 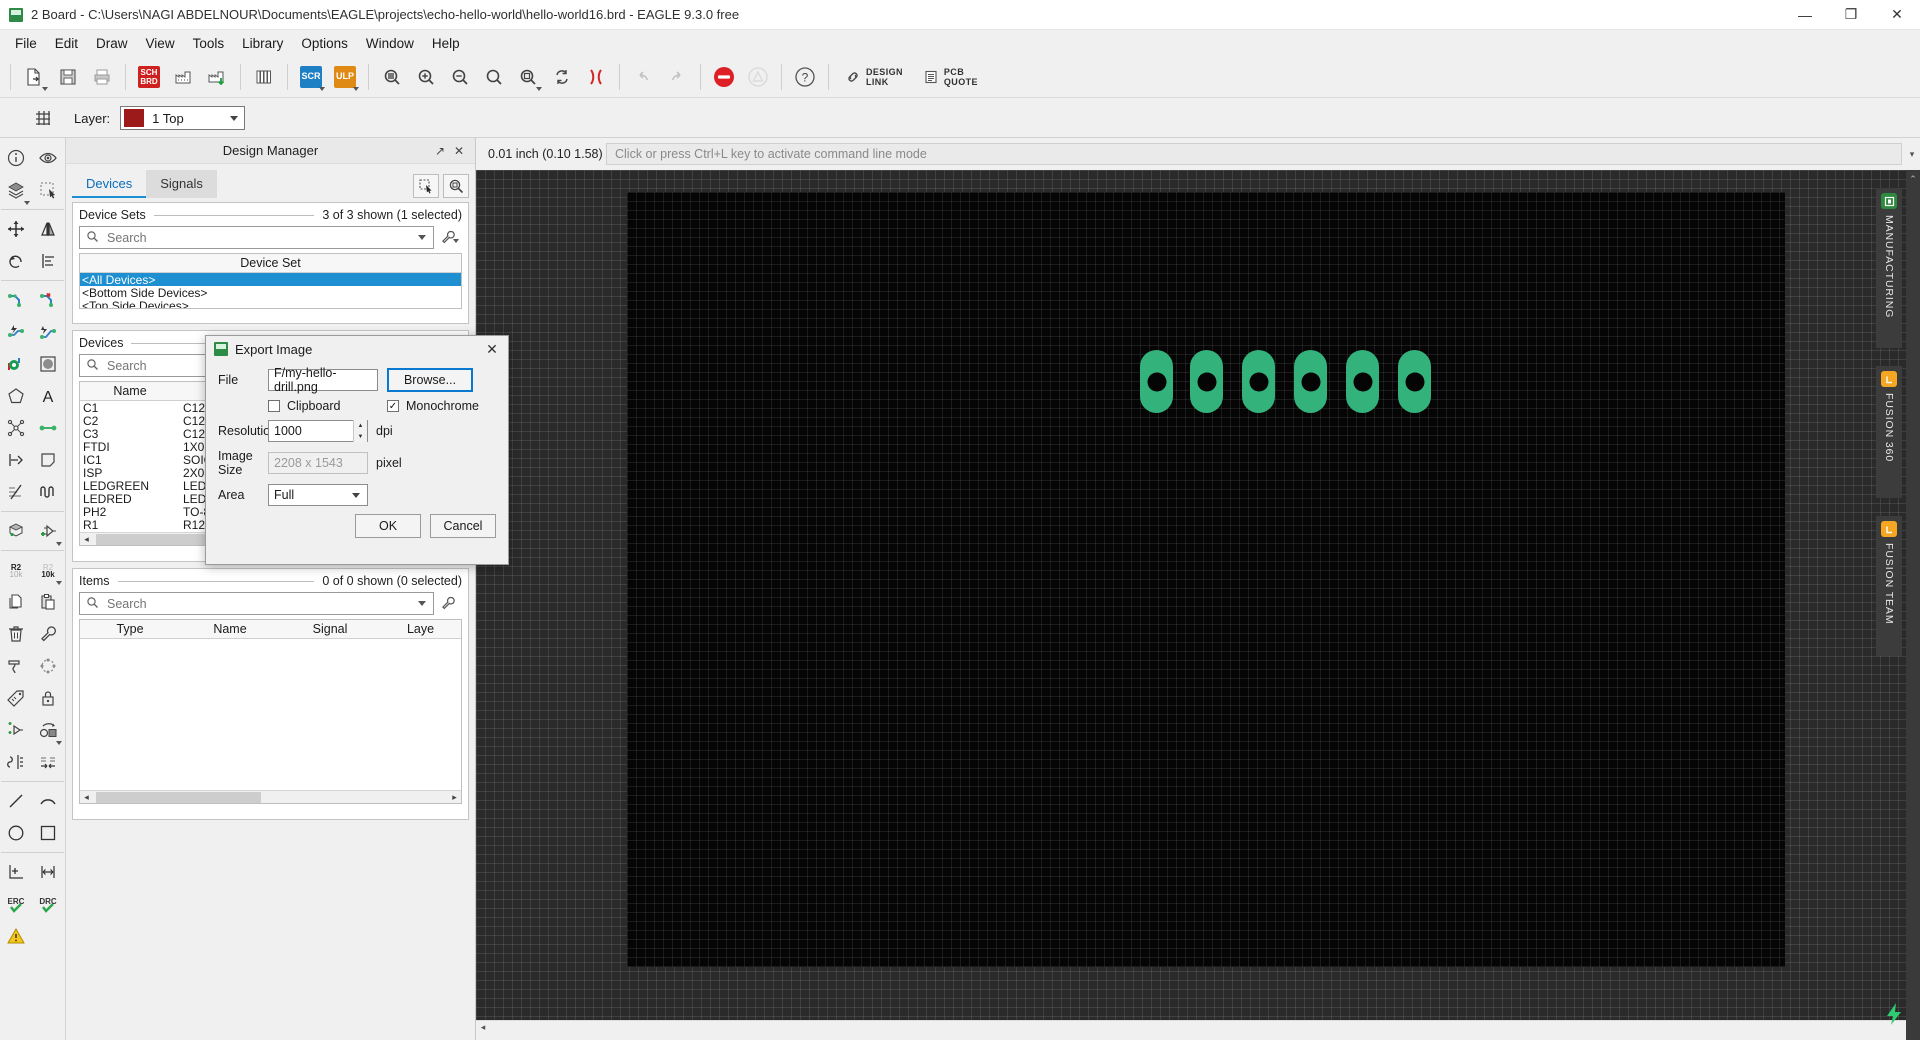 I want to click on monochrome-checkbox-wrap: ✓ Monochrome, so click(x=433, y=406).